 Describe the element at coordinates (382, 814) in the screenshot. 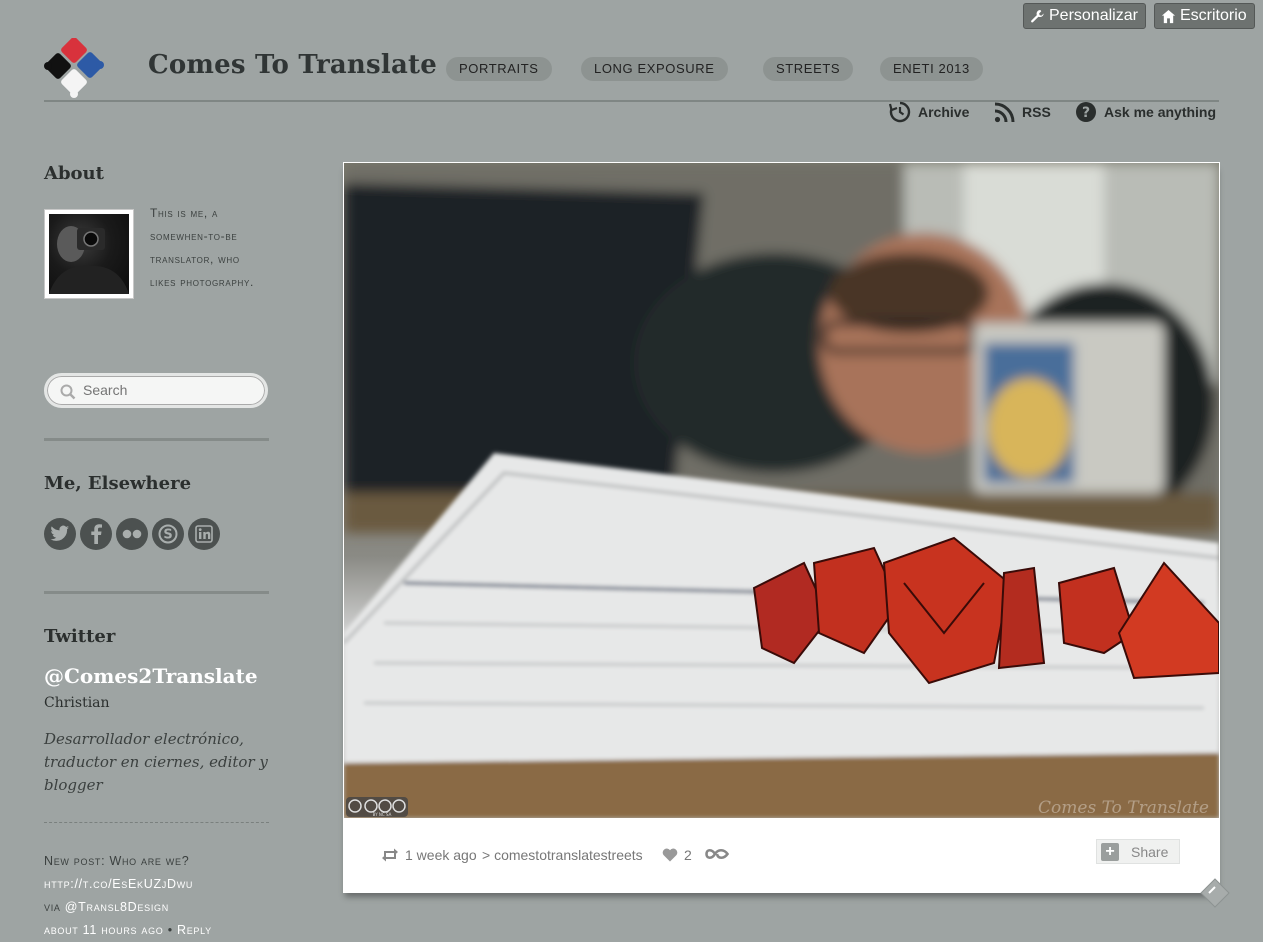

I see `license-label: BY NC SA` at that location.